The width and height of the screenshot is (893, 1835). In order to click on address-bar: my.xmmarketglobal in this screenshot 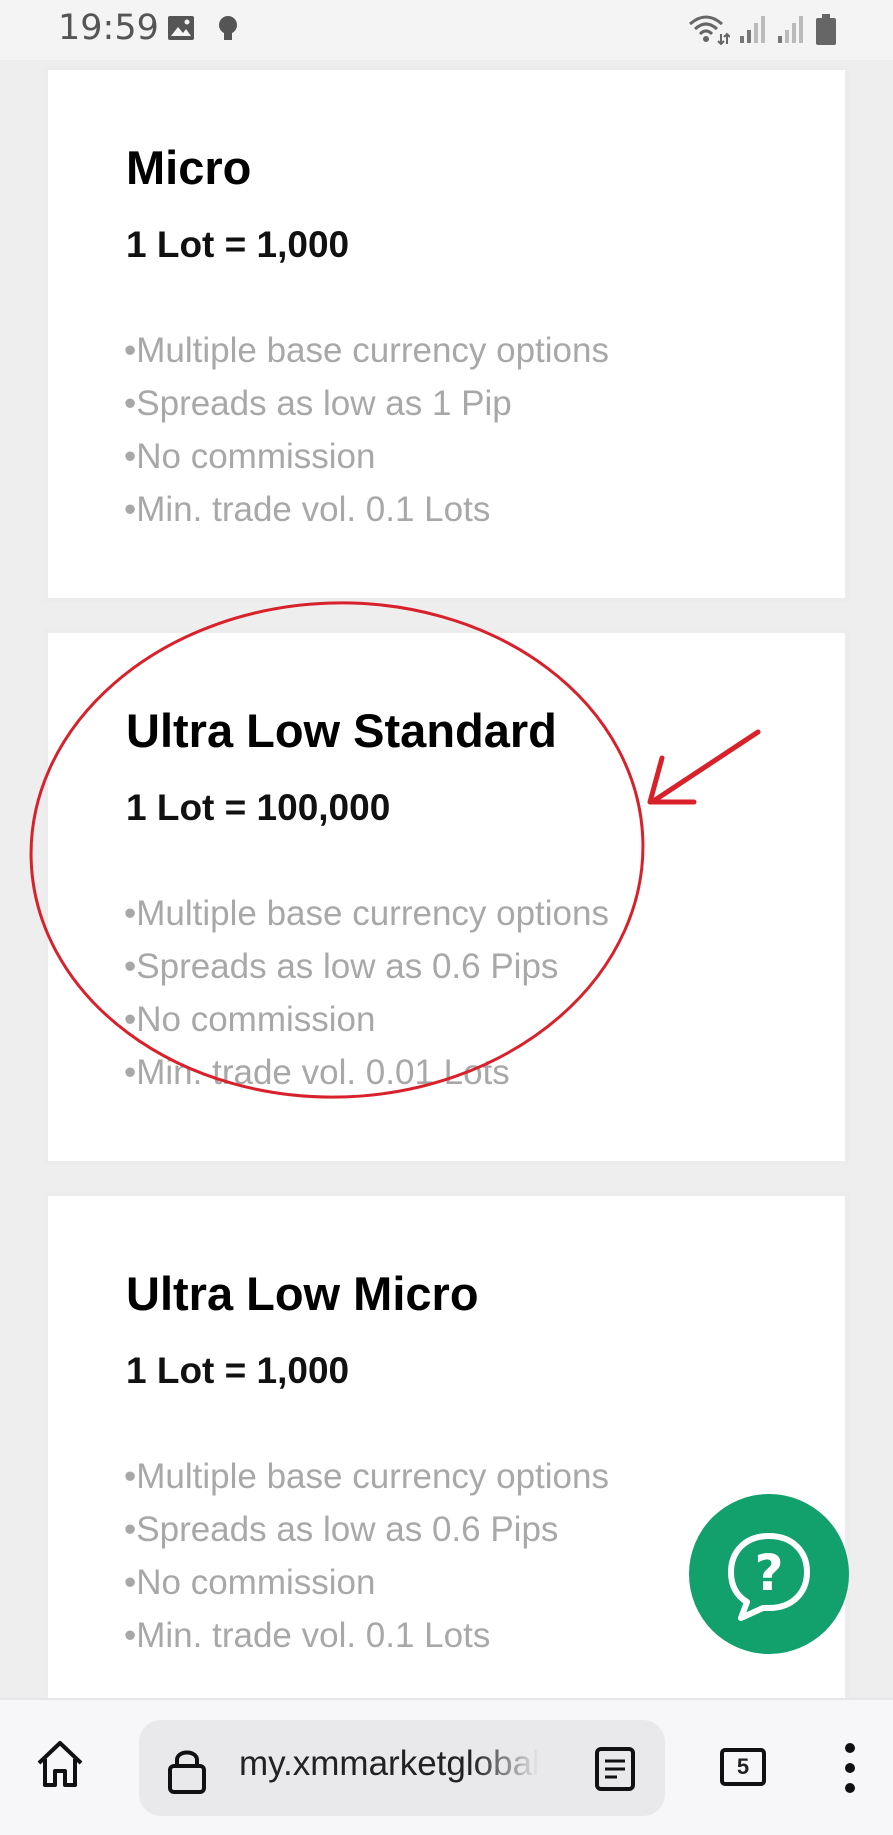, I will do `click(402, 1768)`.